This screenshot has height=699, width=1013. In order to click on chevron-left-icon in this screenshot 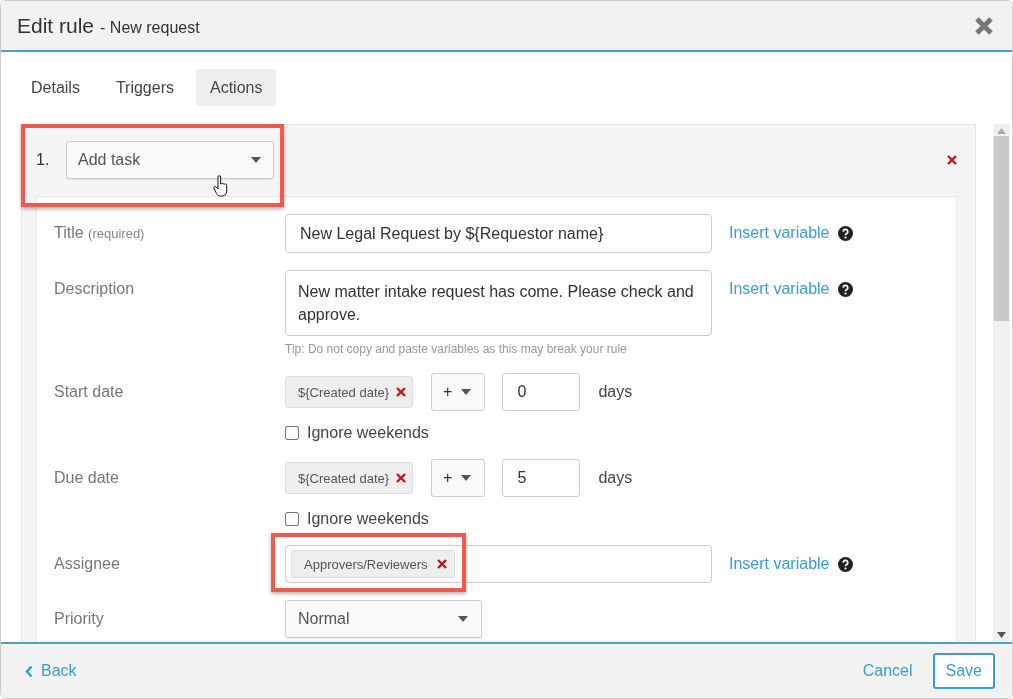, I will do `click(29, 671)`.